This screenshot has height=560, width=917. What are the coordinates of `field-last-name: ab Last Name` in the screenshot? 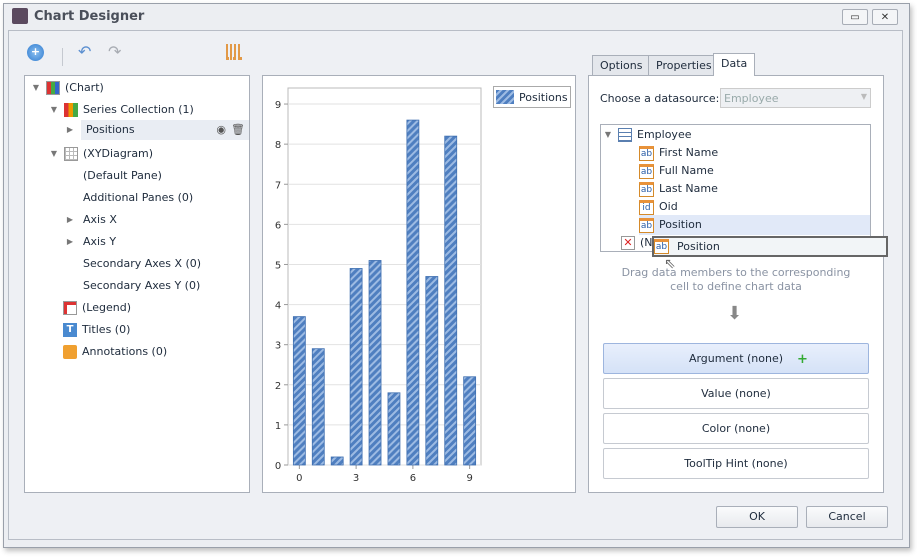 It's located at (678, 189).